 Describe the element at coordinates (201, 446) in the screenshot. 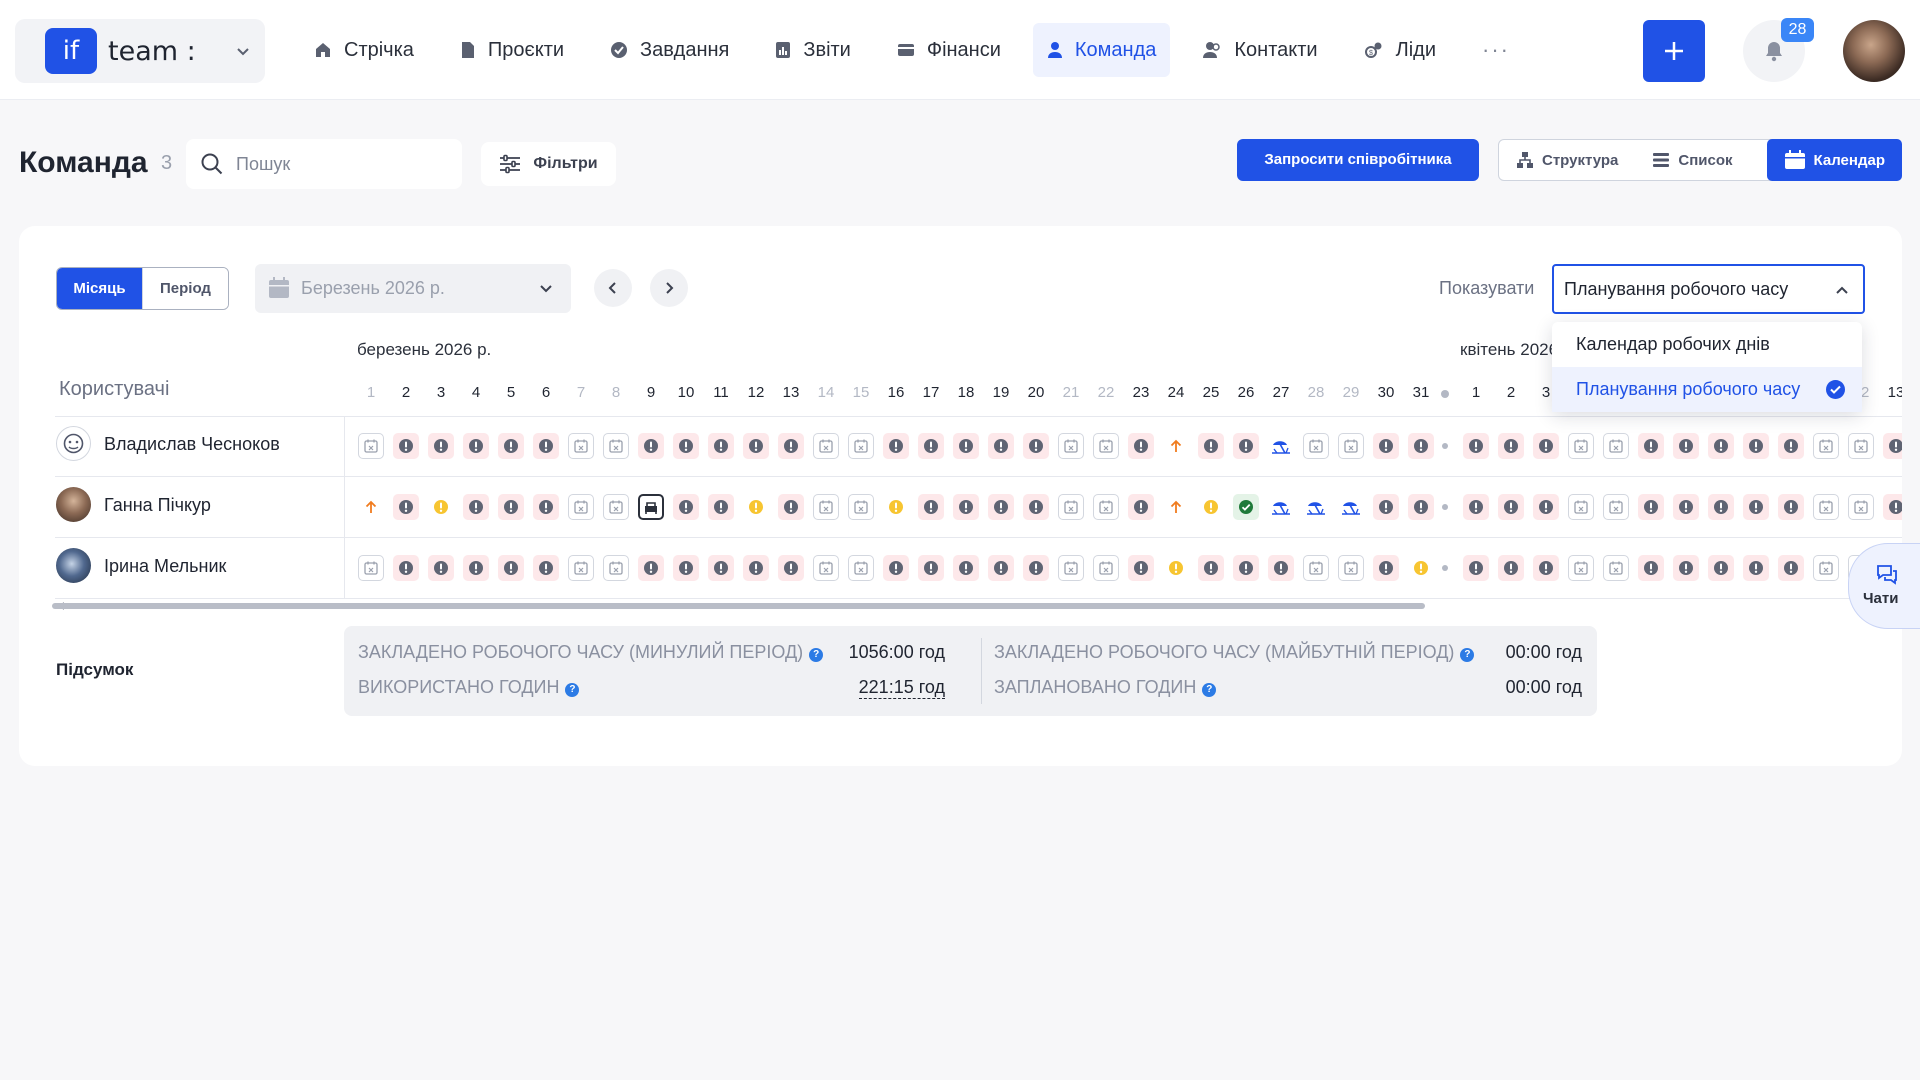

I see `user-row: Владислав Чесноков` at that location.